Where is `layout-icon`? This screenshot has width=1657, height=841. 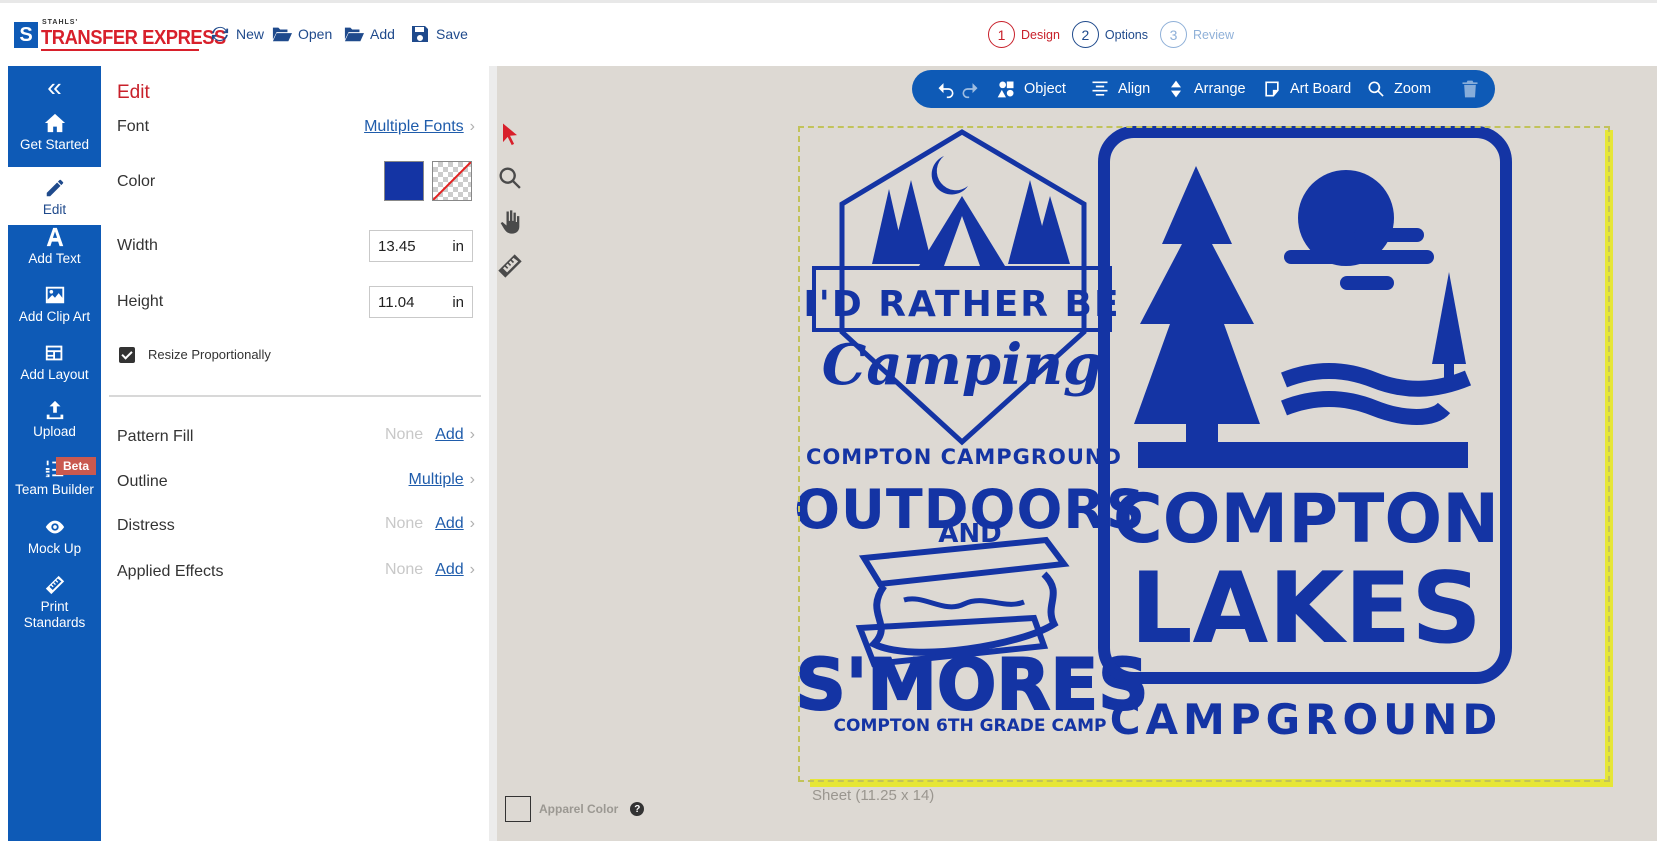
layout-icon is located at coordinates (53, 353).